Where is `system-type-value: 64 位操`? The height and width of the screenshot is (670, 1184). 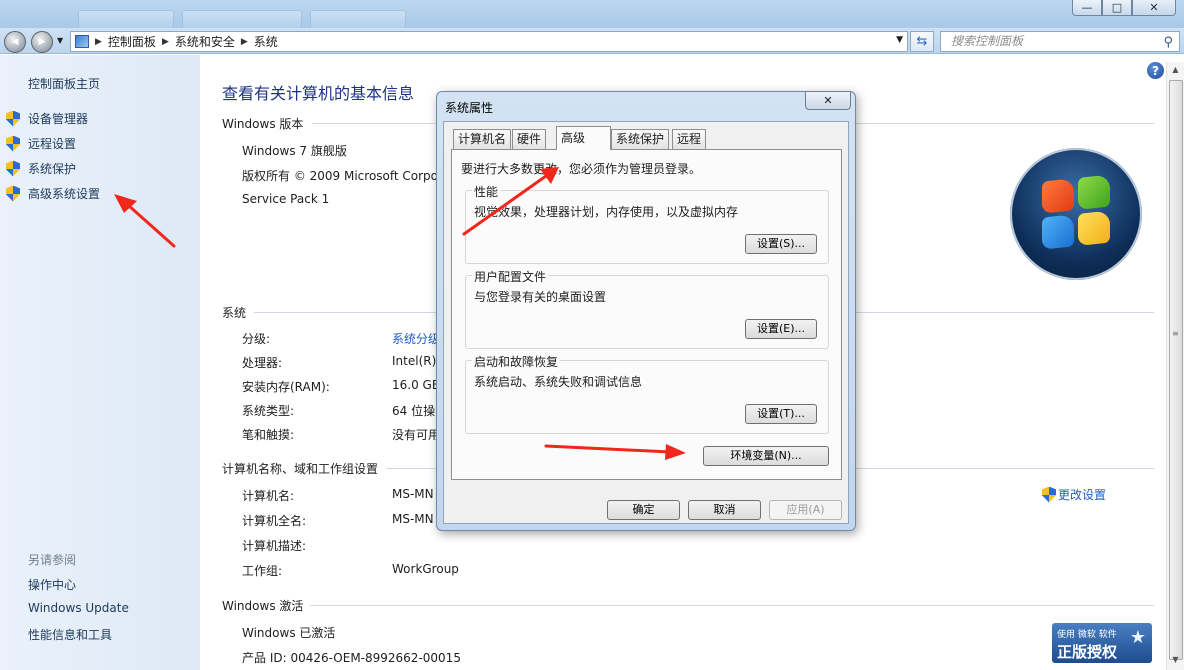 system-type-value: 64 位操 is located at coordinates (414, 411).